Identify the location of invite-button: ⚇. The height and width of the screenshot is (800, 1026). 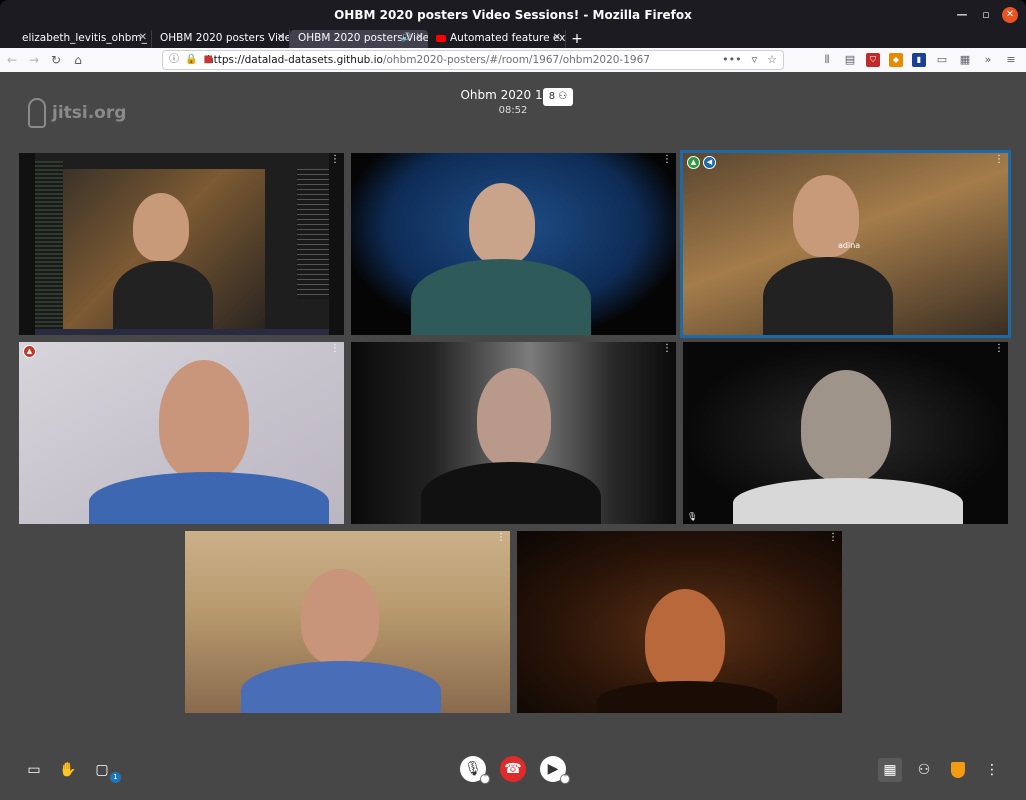
(924, 770).